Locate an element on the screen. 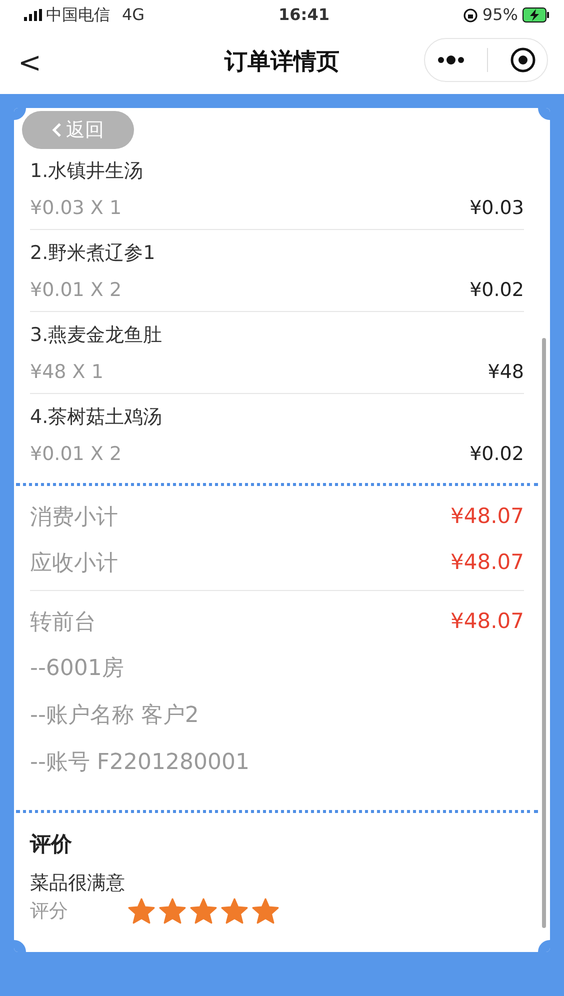  payment-amount: ¥48.07 is located at coordinates (487, 622).